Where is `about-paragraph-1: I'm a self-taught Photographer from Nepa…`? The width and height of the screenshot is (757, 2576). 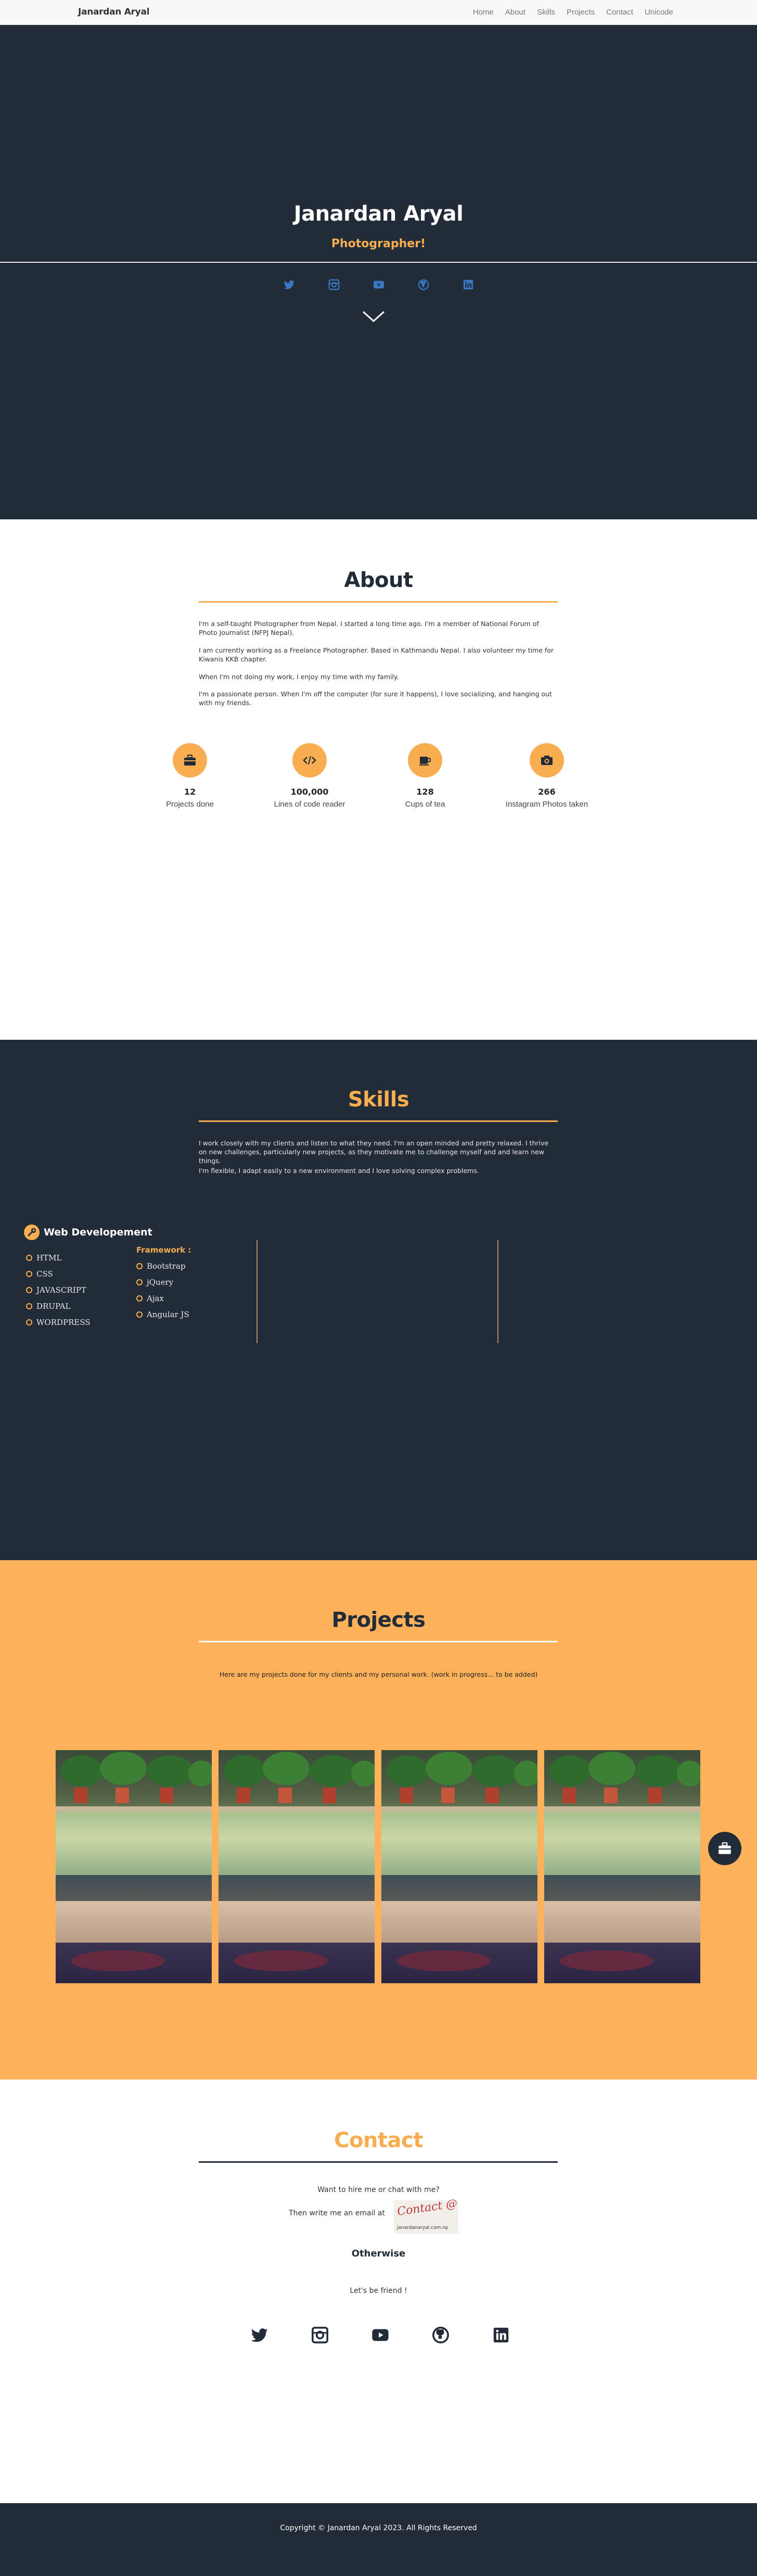
about-paragraph-1: I'm a self-taught Photographer from Nepa… is located at coordinates (369, 628).